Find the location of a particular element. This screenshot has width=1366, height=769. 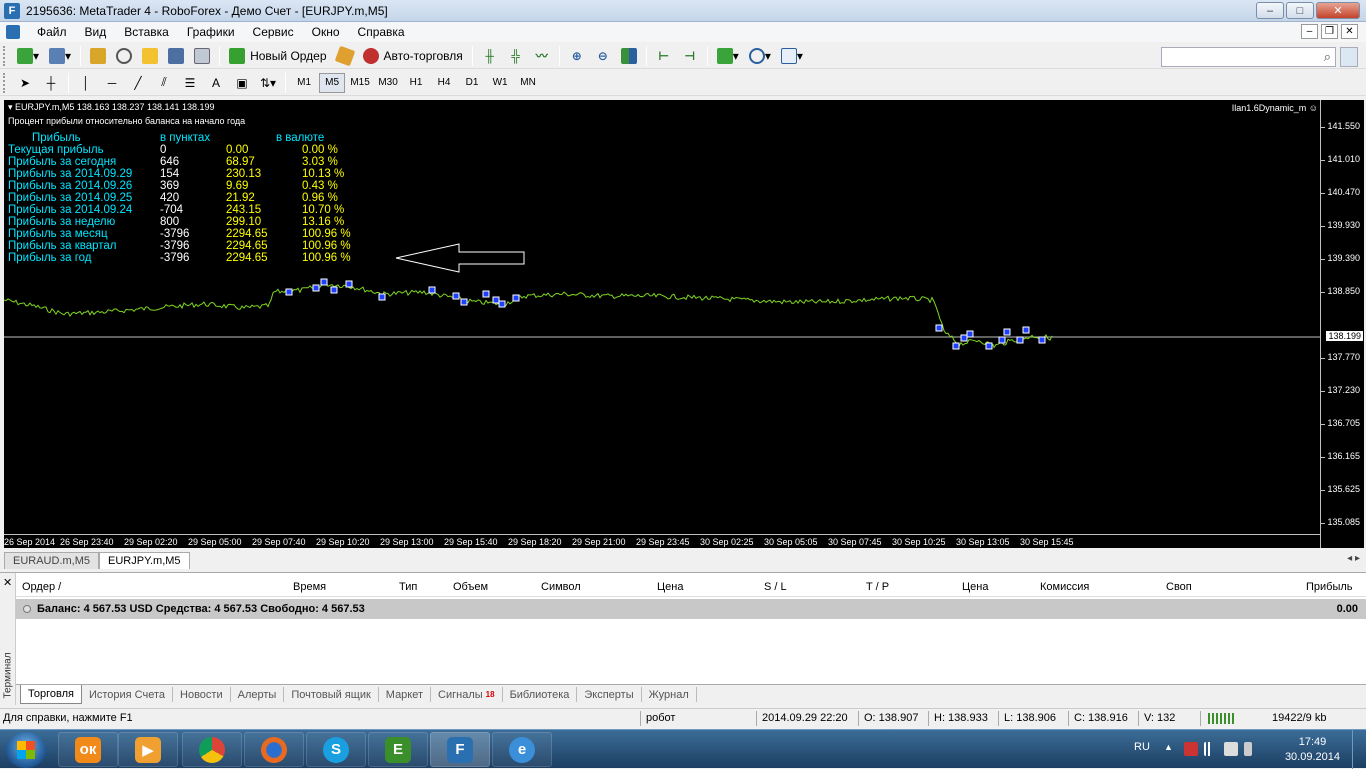

terminal-button is located at coordinates (176, 56).